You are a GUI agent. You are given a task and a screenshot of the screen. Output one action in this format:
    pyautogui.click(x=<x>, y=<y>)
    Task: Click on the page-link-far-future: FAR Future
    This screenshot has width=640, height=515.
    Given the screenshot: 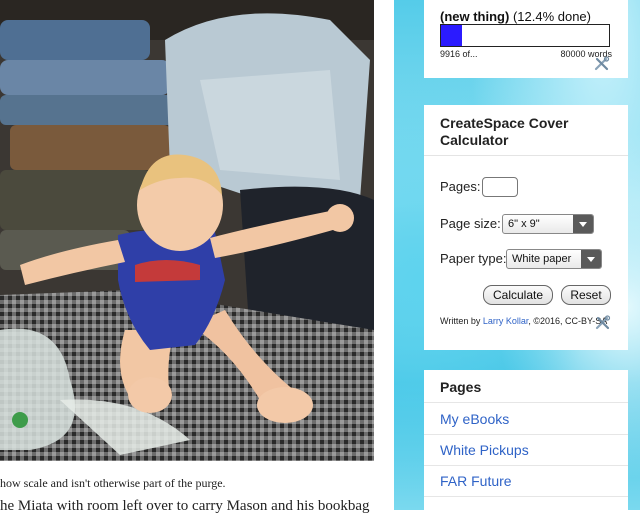 What is the action you would take?
    pyautogui.click(x=476, y=481)
    